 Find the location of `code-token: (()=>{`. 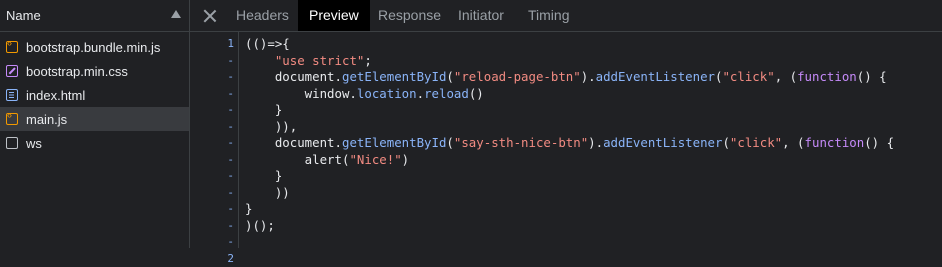

code-token: (()=>{ is located at coordinates (267, 43).